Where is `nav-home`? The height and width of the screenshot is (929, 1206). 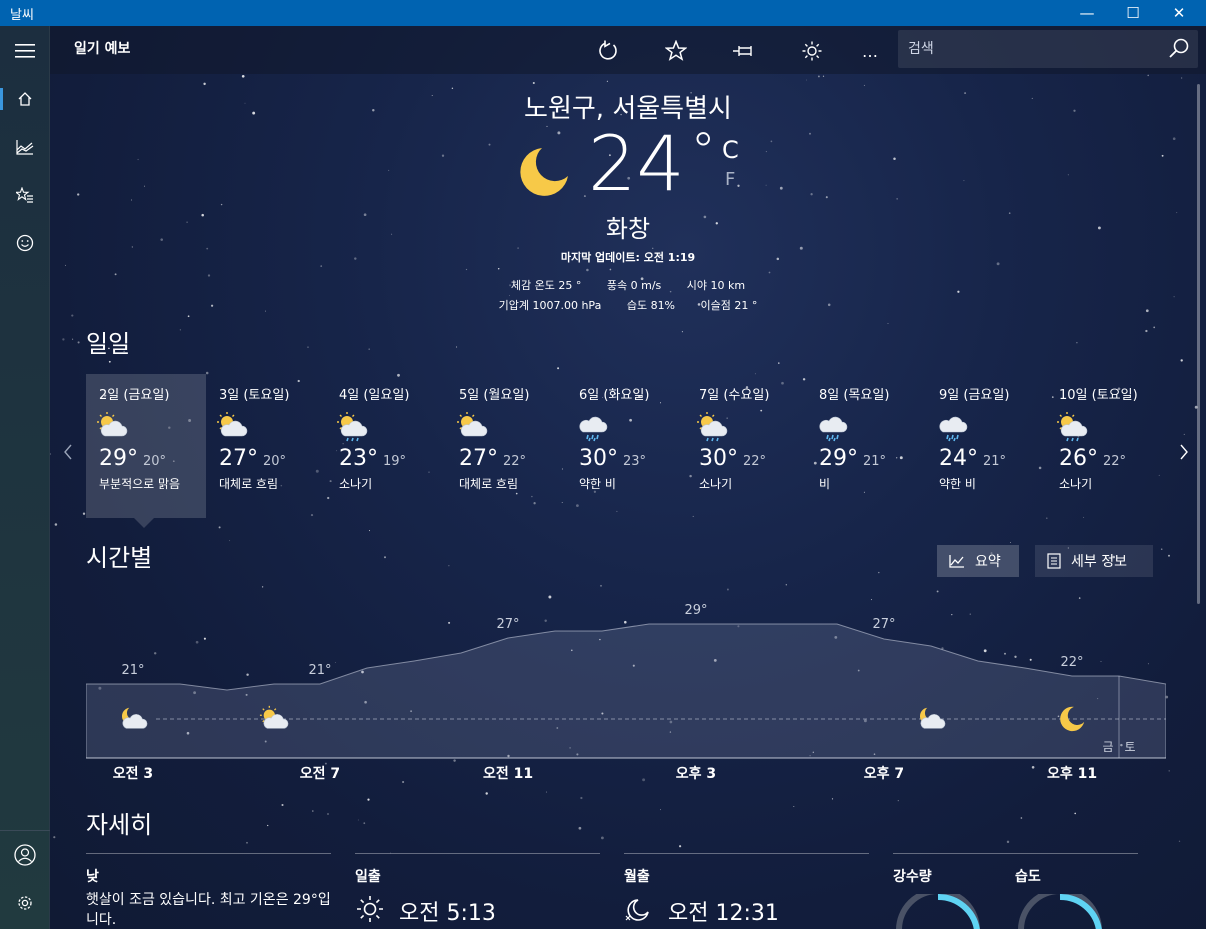
nav-home is located at coordinates (25, 99).